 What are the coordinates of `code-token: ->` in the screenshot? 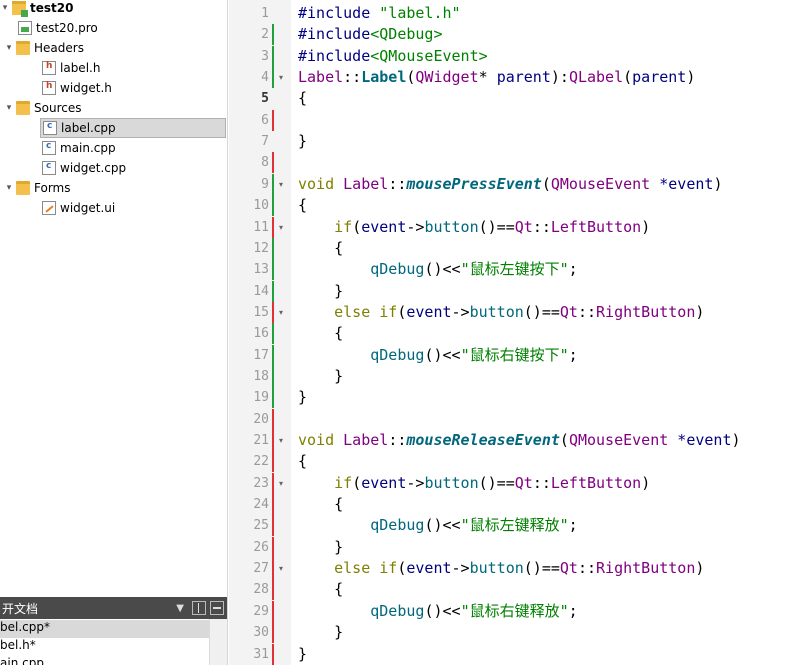 It's located at (415, 226).